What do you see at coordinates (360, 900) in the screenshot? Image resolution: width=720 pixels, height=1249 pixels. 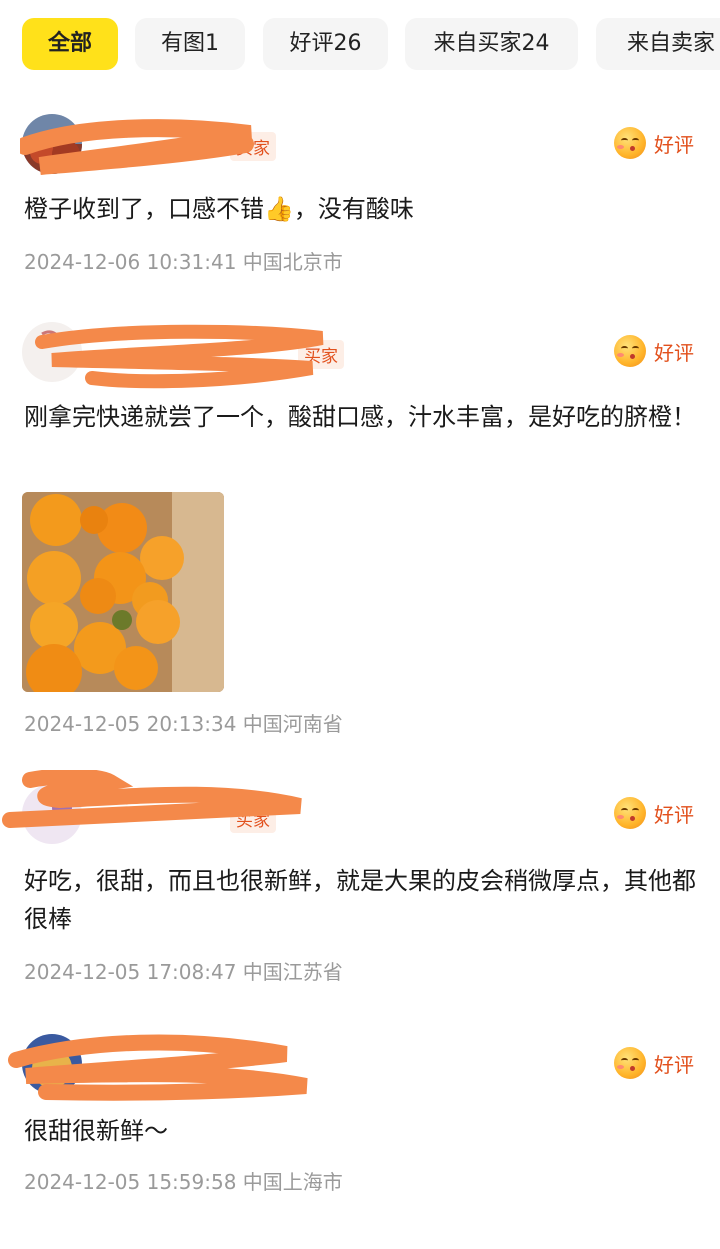 I see `review-content: 好吃，很甜，而且也很新鲜，就是大果的皮会稍微厚点，其他都很棒` at bounding box center [360, 900].